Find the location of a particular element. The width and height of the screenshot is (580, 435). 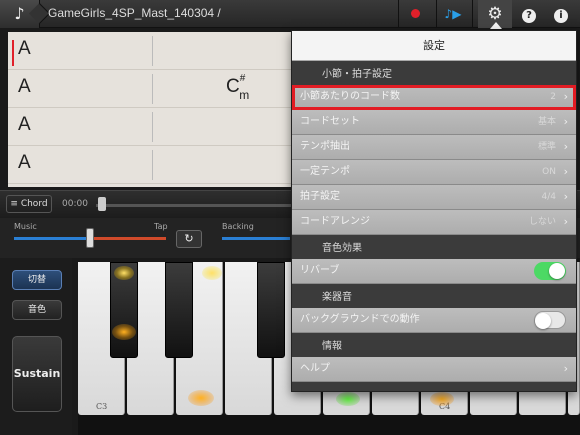

setting-label: コードセット is located at coordinates (330, 121).